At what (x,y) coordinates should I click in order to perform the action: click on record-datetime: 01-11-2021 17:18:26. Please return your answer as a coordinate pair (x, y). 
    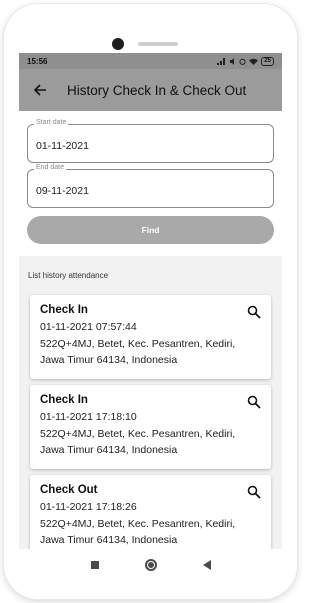
    Looking at the image, I should click on (88, 507).